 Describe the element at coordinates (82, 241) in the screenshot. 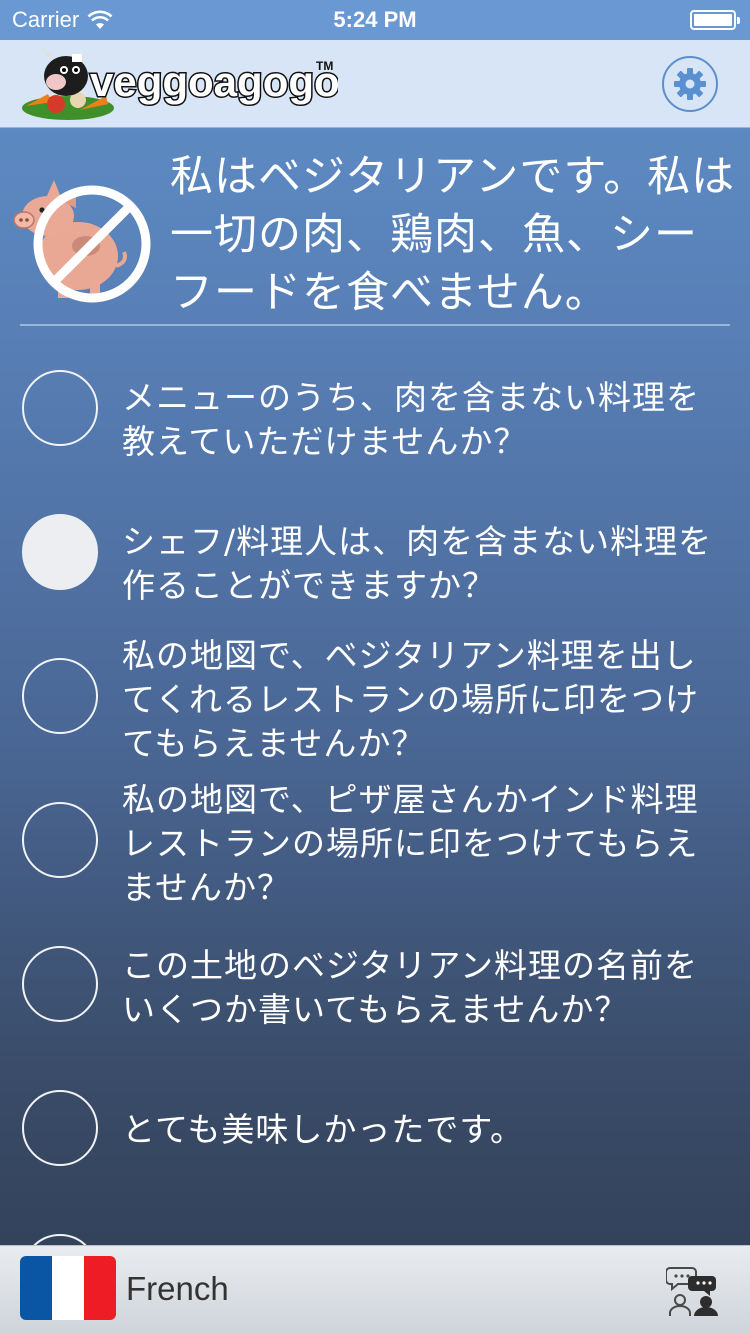

I see `no-meat-icon` at that location.